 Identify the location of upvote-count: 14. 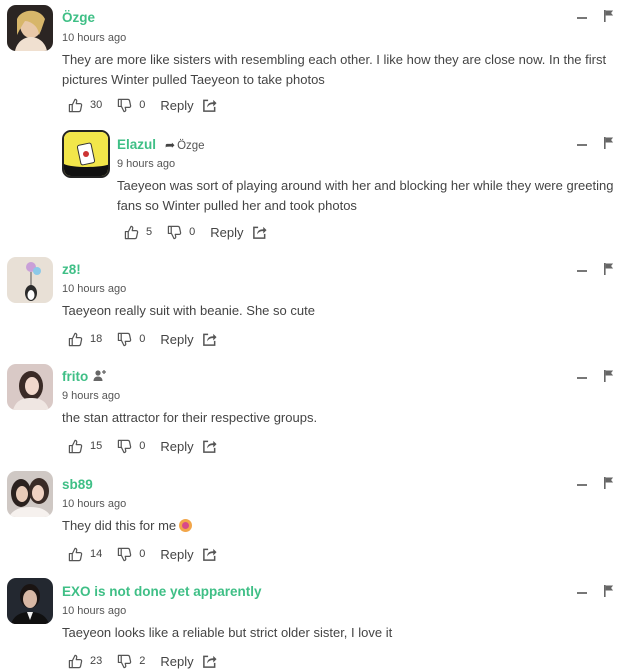
(96, 554).